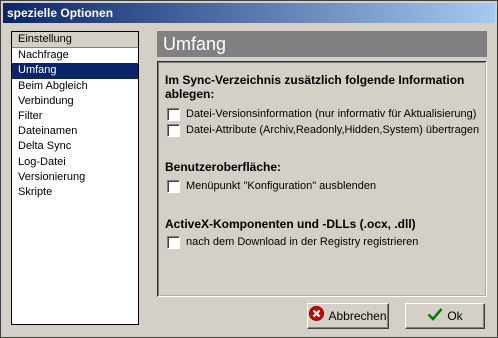 This screenshot has height=338, width=498. I want to click on ok-button: Ok, so click(445, 316).